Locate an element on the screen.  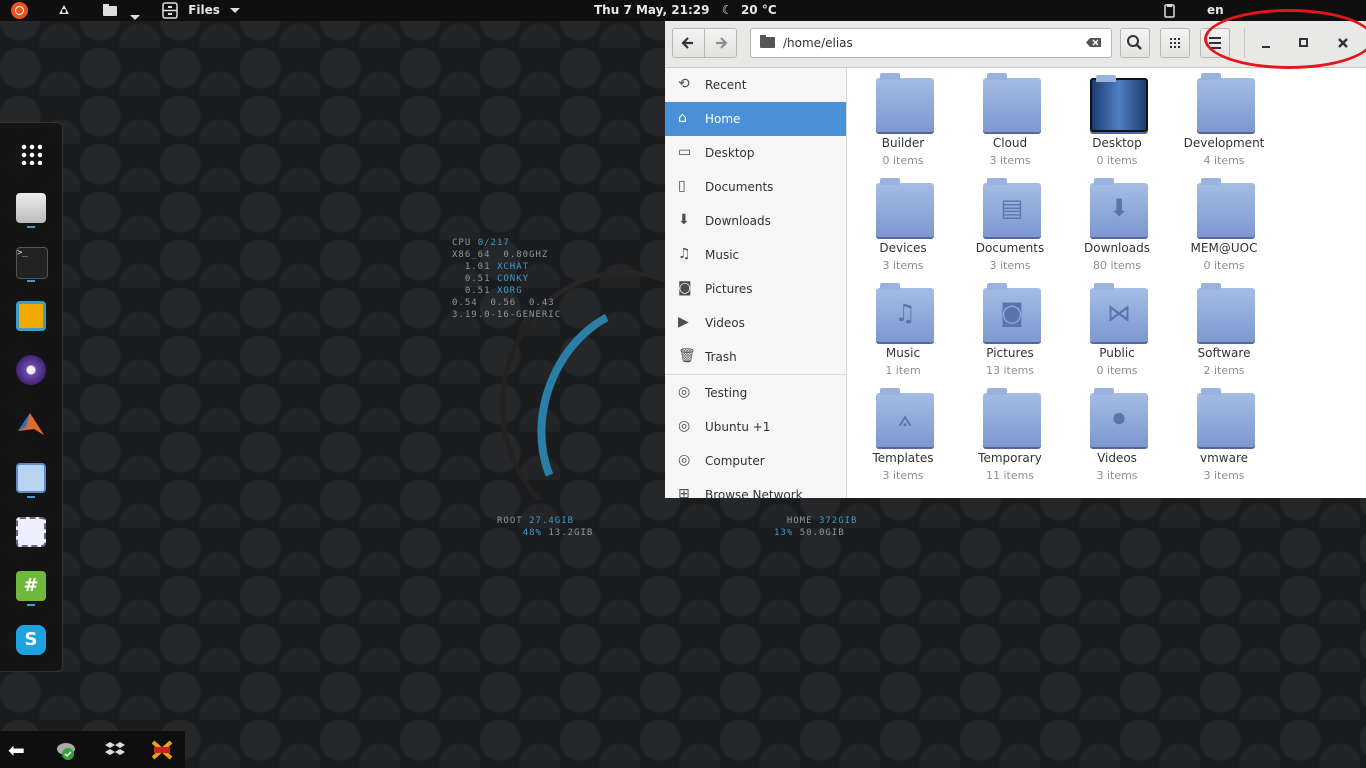
conky-proc-name: XCHAT is located at coordinates (513, 267).